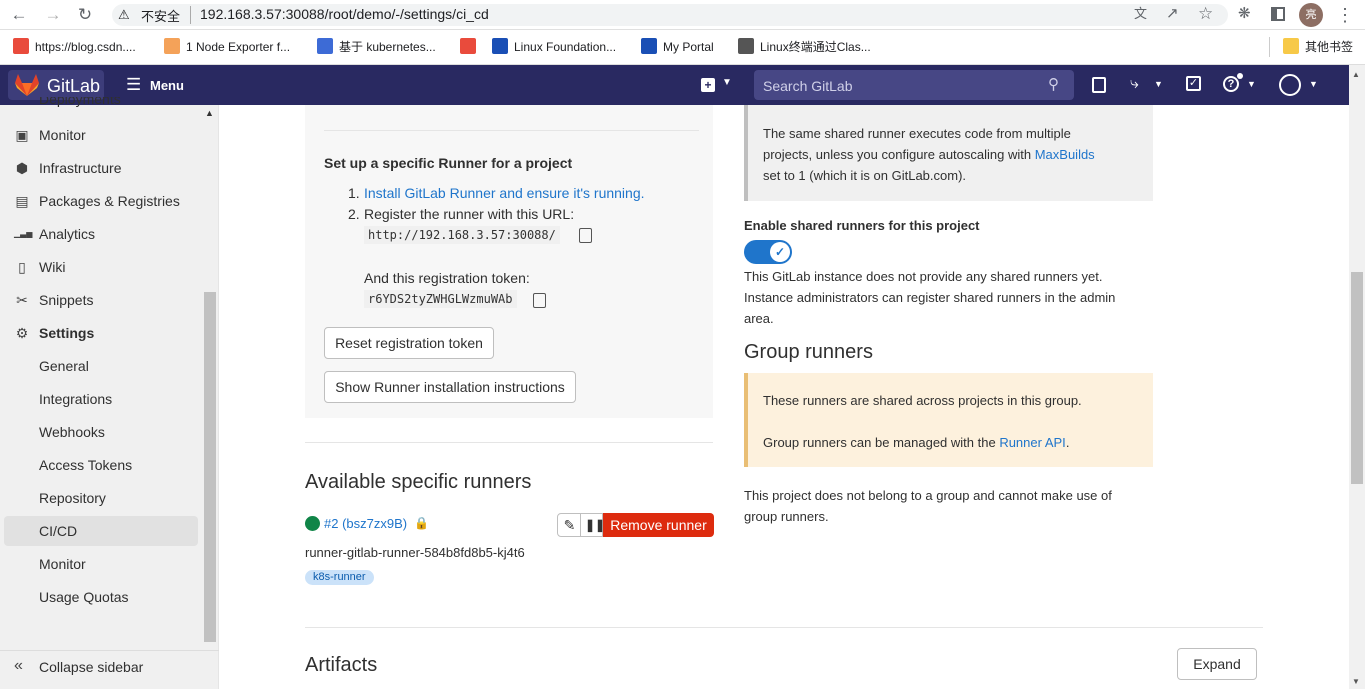  What do you see at coordinates (708, 85) in the screenshot?
I see `new-item-icon: +` at bounding box center [708, 85].